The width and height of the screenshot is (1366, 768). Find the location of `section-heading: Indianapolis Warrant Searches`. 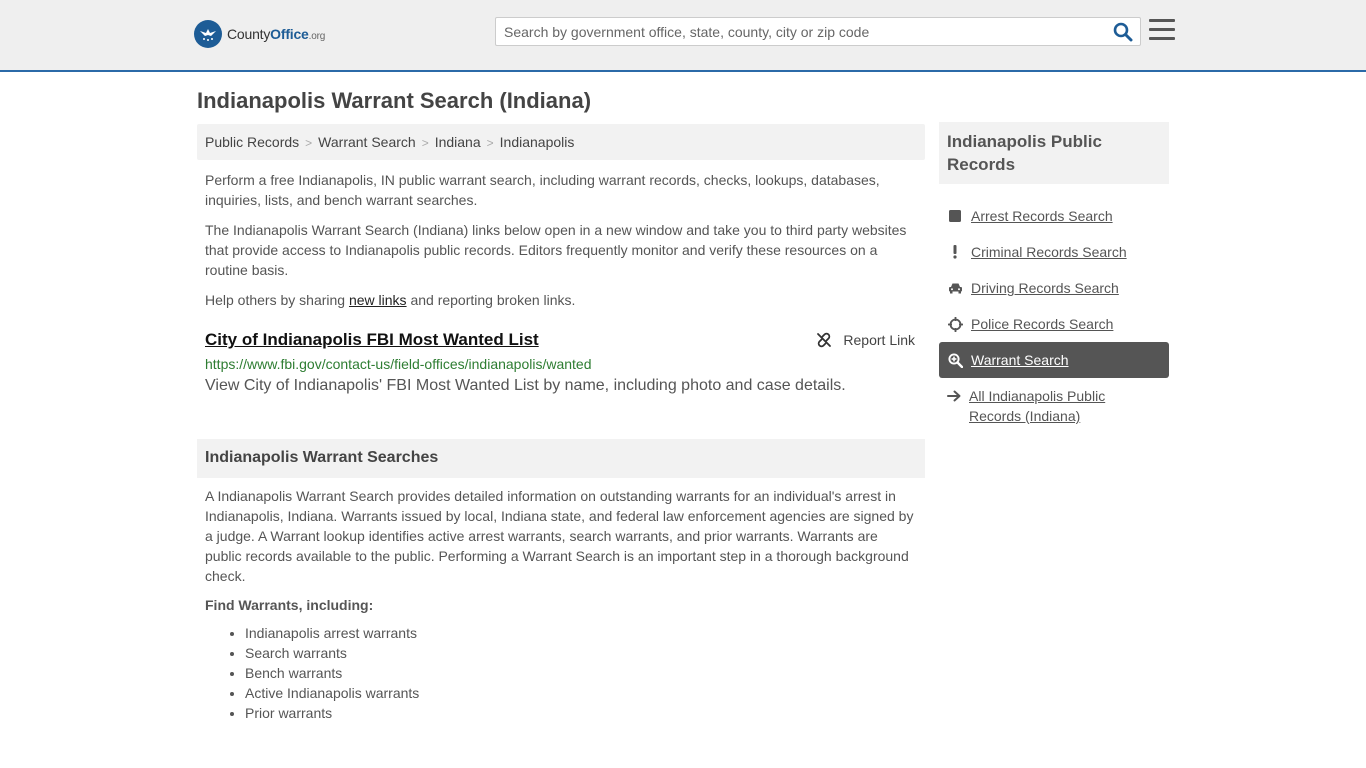

section-heading: Indianapolis Warrant Searches is located at coordinates (561, 458).